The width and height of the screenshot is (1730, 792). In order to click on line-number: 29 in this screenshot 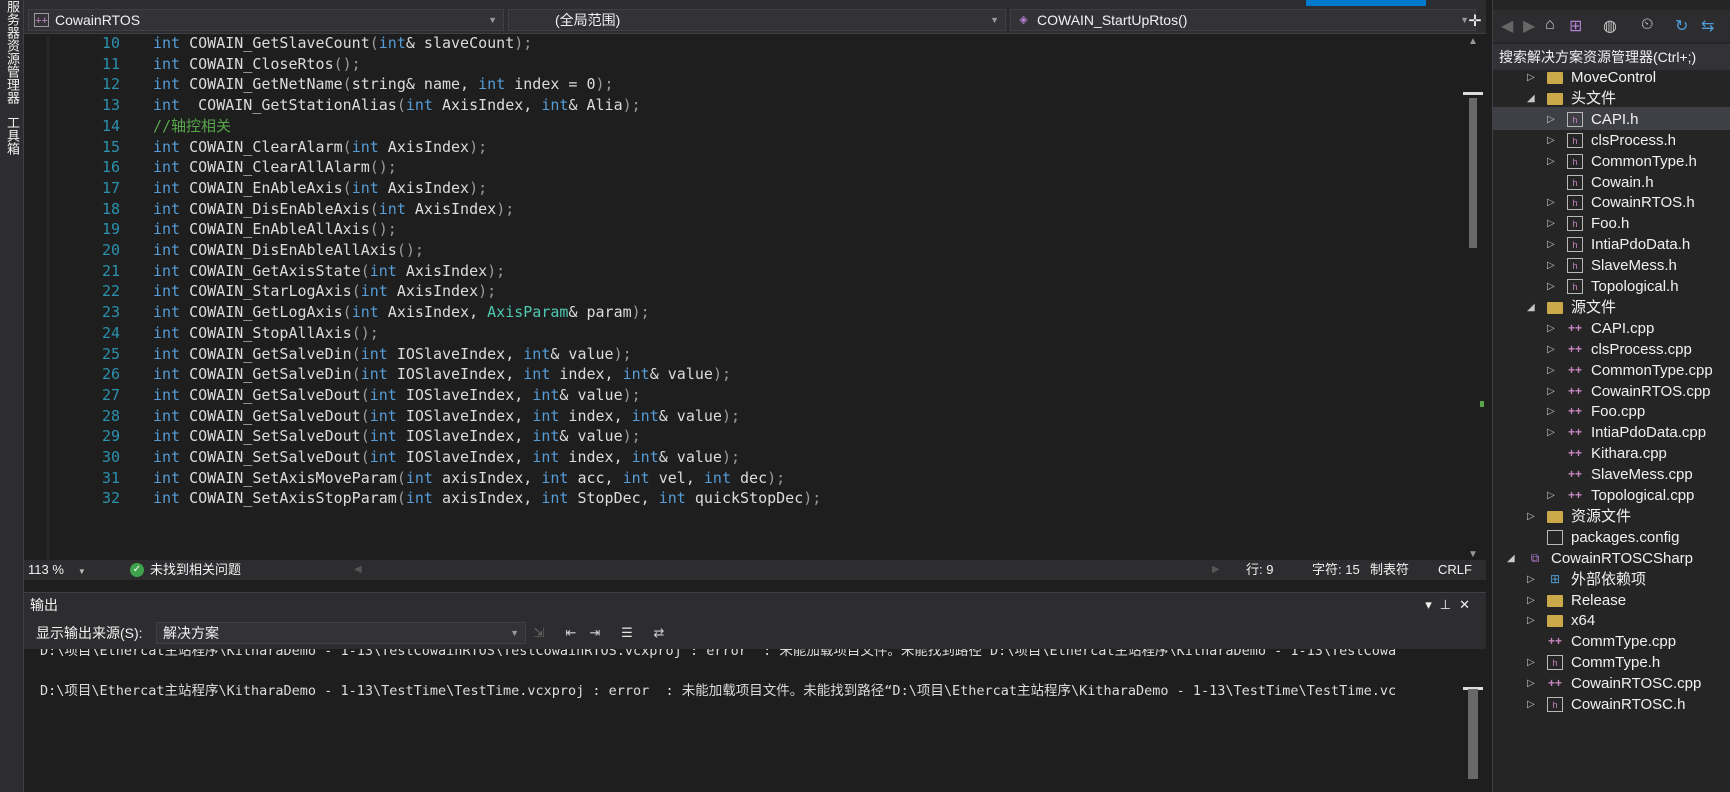, I will do `click(110, 436)`.